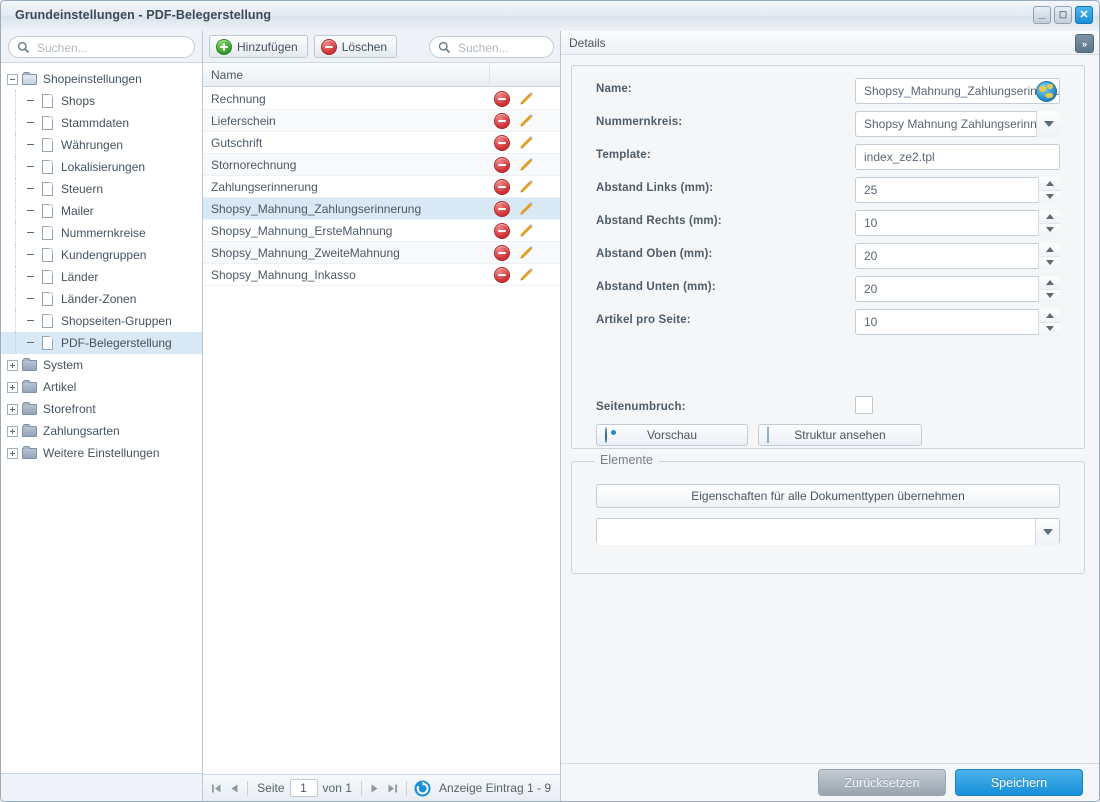 This screenshot has height=802, width=1100. What do you see at coordinates (110, 48) in the screenshot?
I see `tree-search-input` at bounding box center [110, 48].